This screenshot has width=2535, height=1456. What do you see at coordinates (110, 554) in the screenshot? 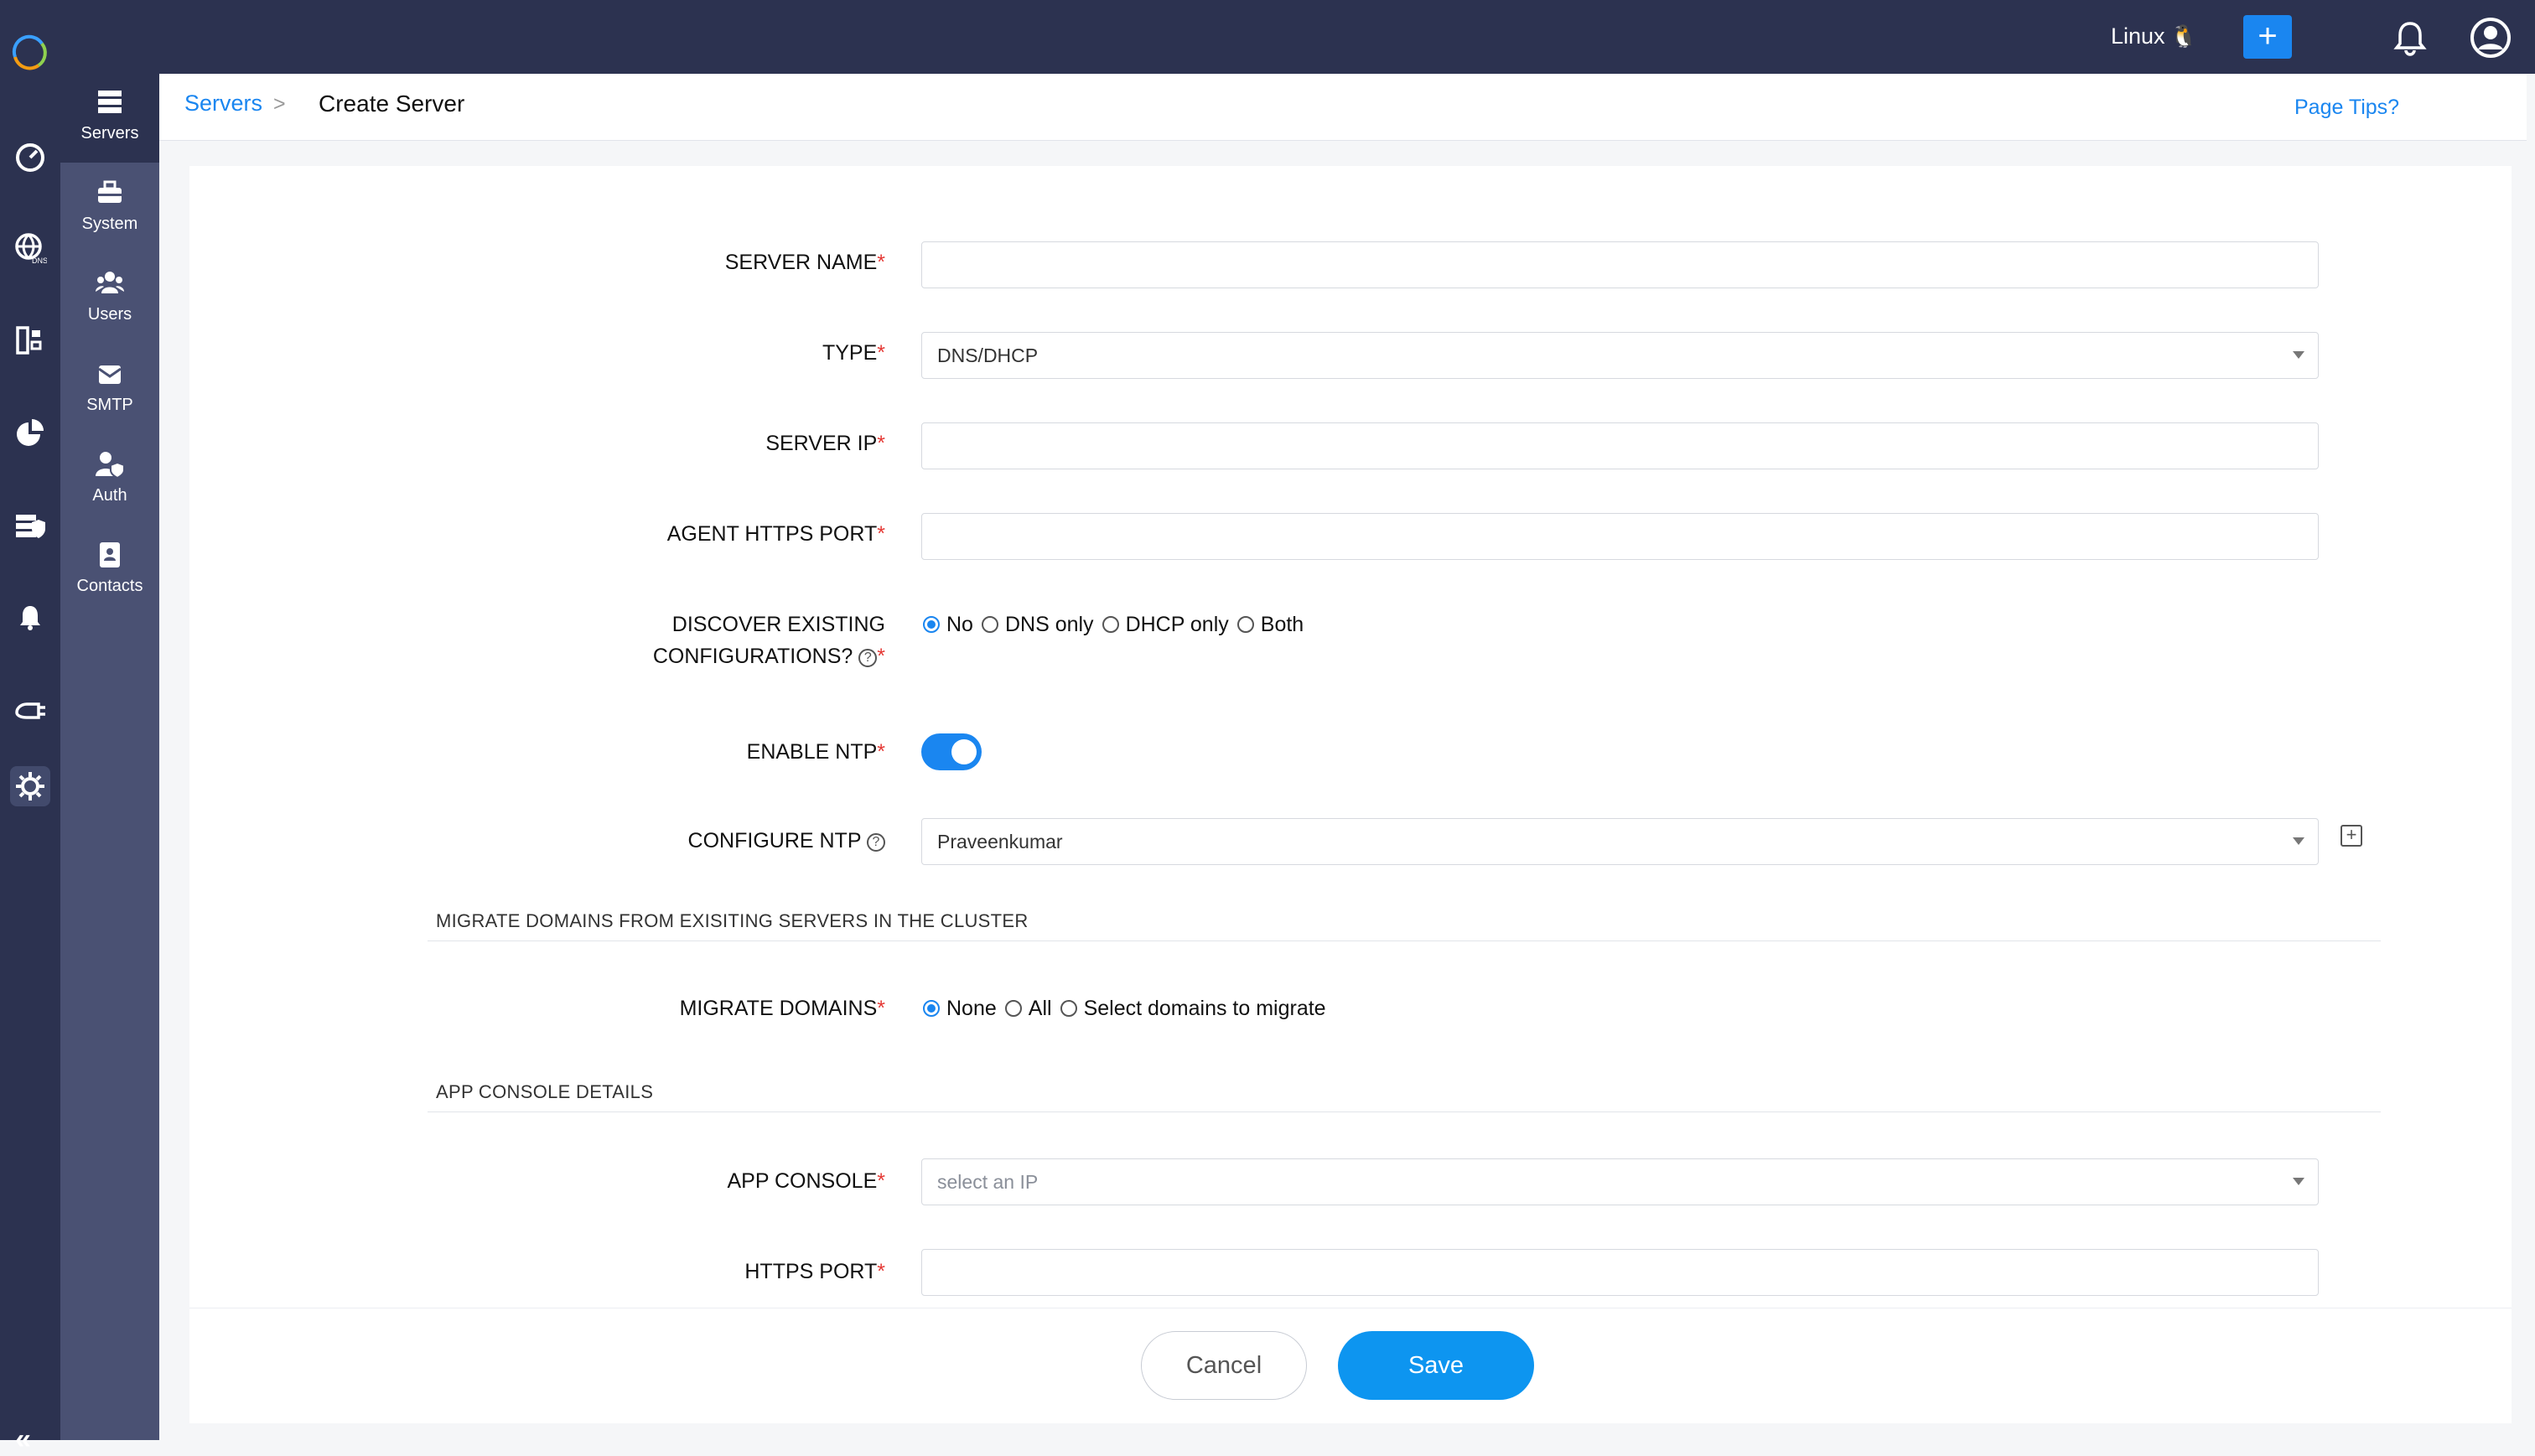
I see `contact-book-icon` at bounding box center [110, 554].